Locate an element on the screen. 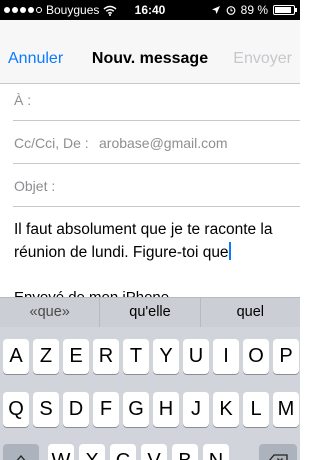 This screenshot has width=320, height=460. shift-arrow-icon is located at coordinates (21, 457).